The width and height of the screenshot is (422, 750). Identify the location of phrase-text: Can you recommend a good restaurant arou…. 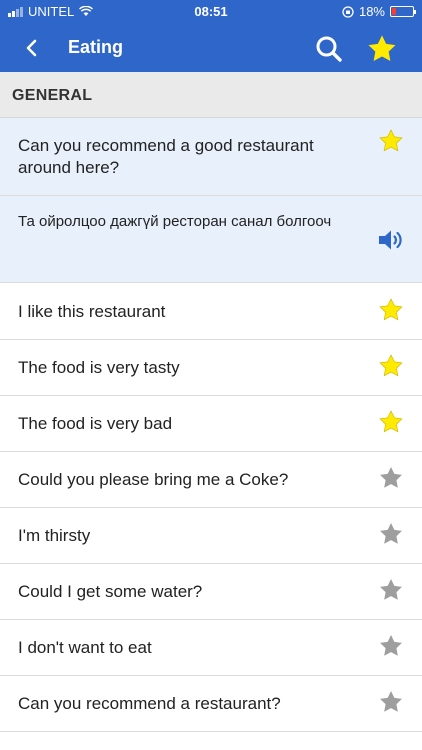
(166, 156).